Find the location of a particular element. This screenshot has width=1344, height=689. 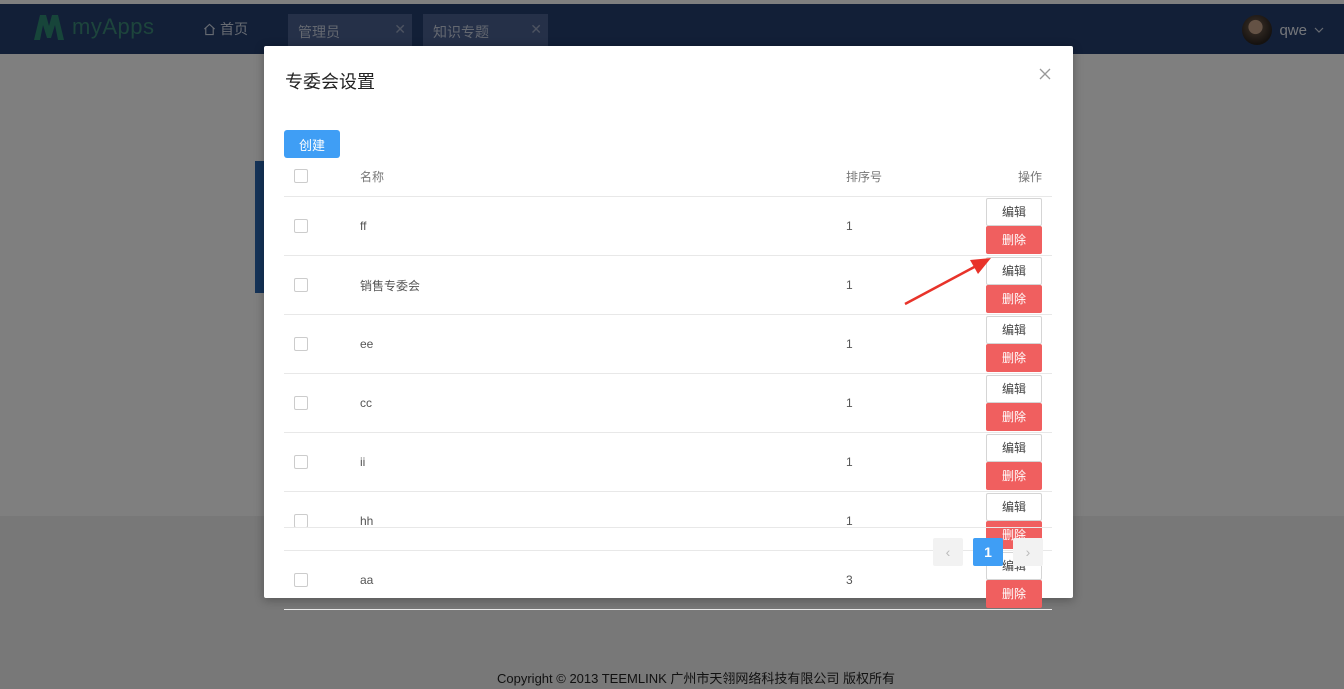

row-name: aa is located at coordinates (588, 580).